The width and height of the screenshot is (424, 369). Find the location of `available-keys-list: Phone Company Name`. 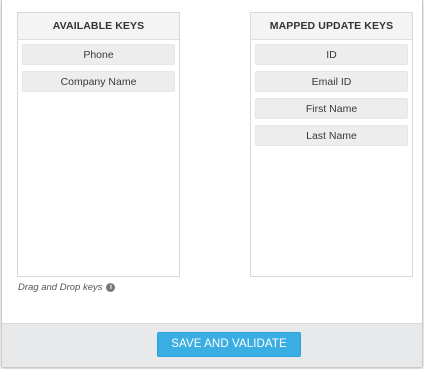

available-keys-list: Phone Company Name is located at coordinates (98, 66).